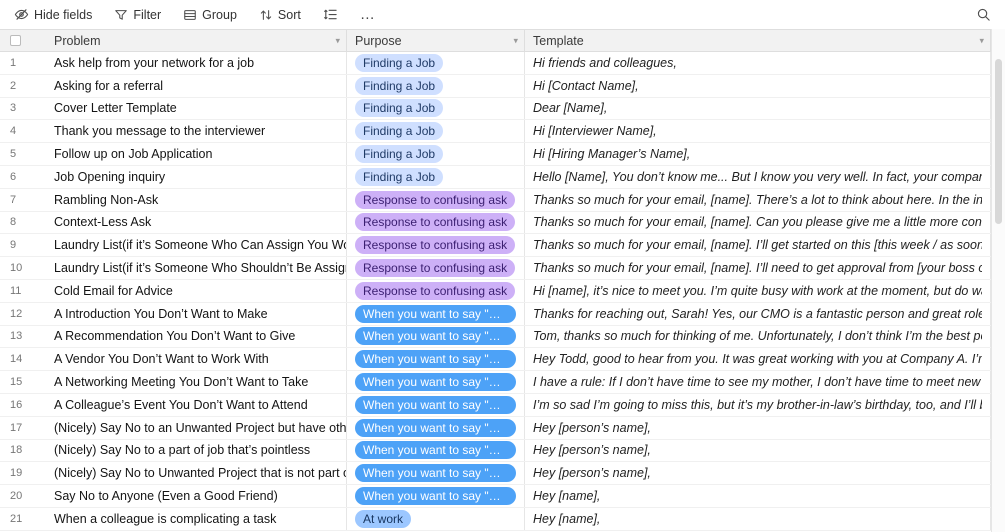  I want to click on row-number: 8, so click(23, 223).